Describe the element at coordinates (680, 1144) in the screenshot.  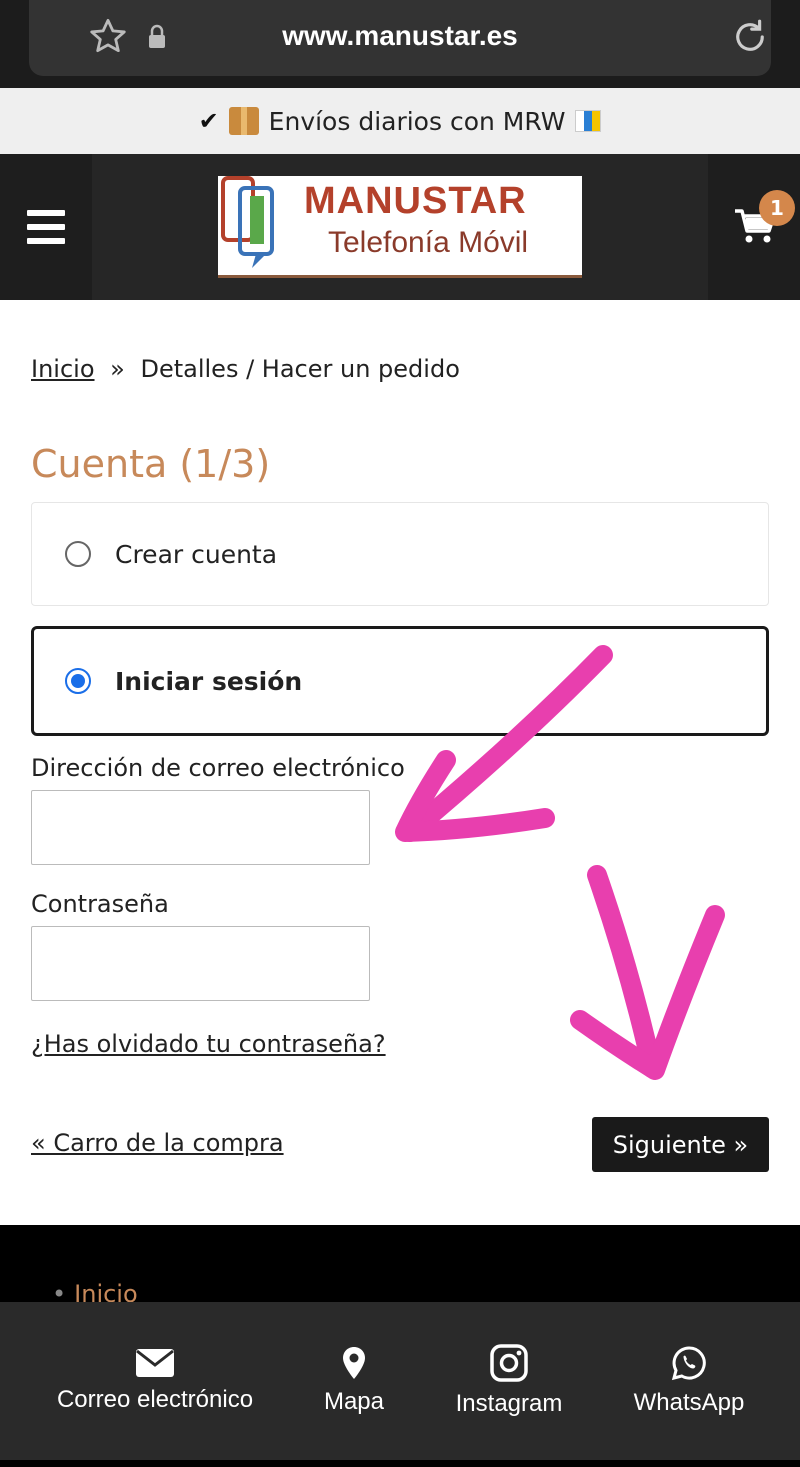
I see `next-button: Siguiente »` at that location.